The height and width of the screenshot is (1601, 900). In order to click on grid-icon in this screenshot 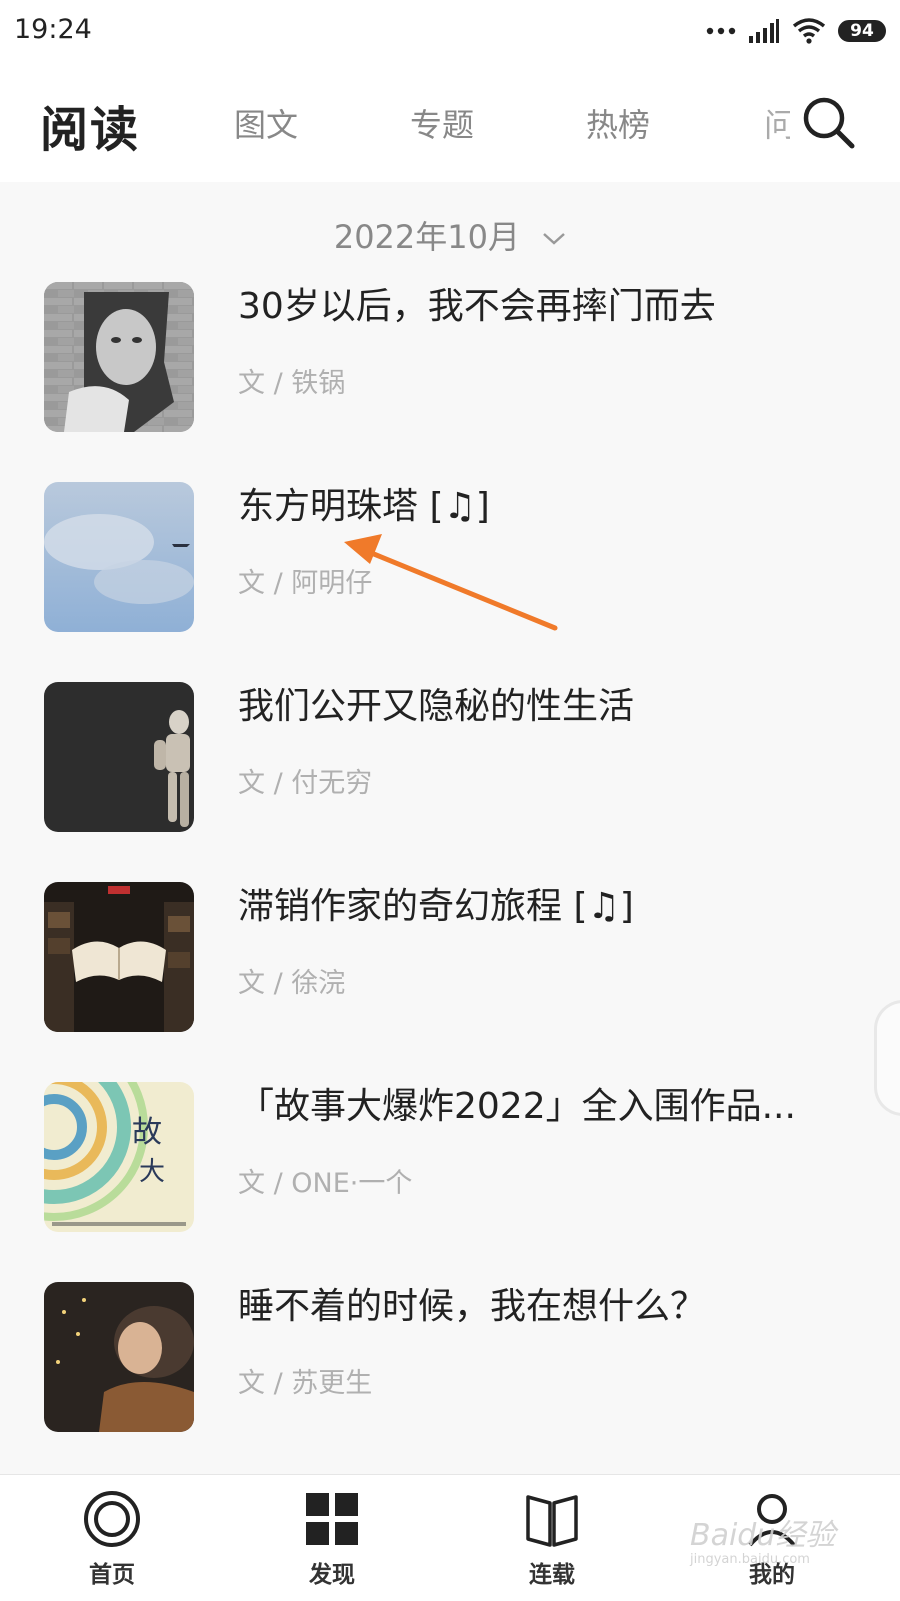, I will do `click(332, 1519)`.